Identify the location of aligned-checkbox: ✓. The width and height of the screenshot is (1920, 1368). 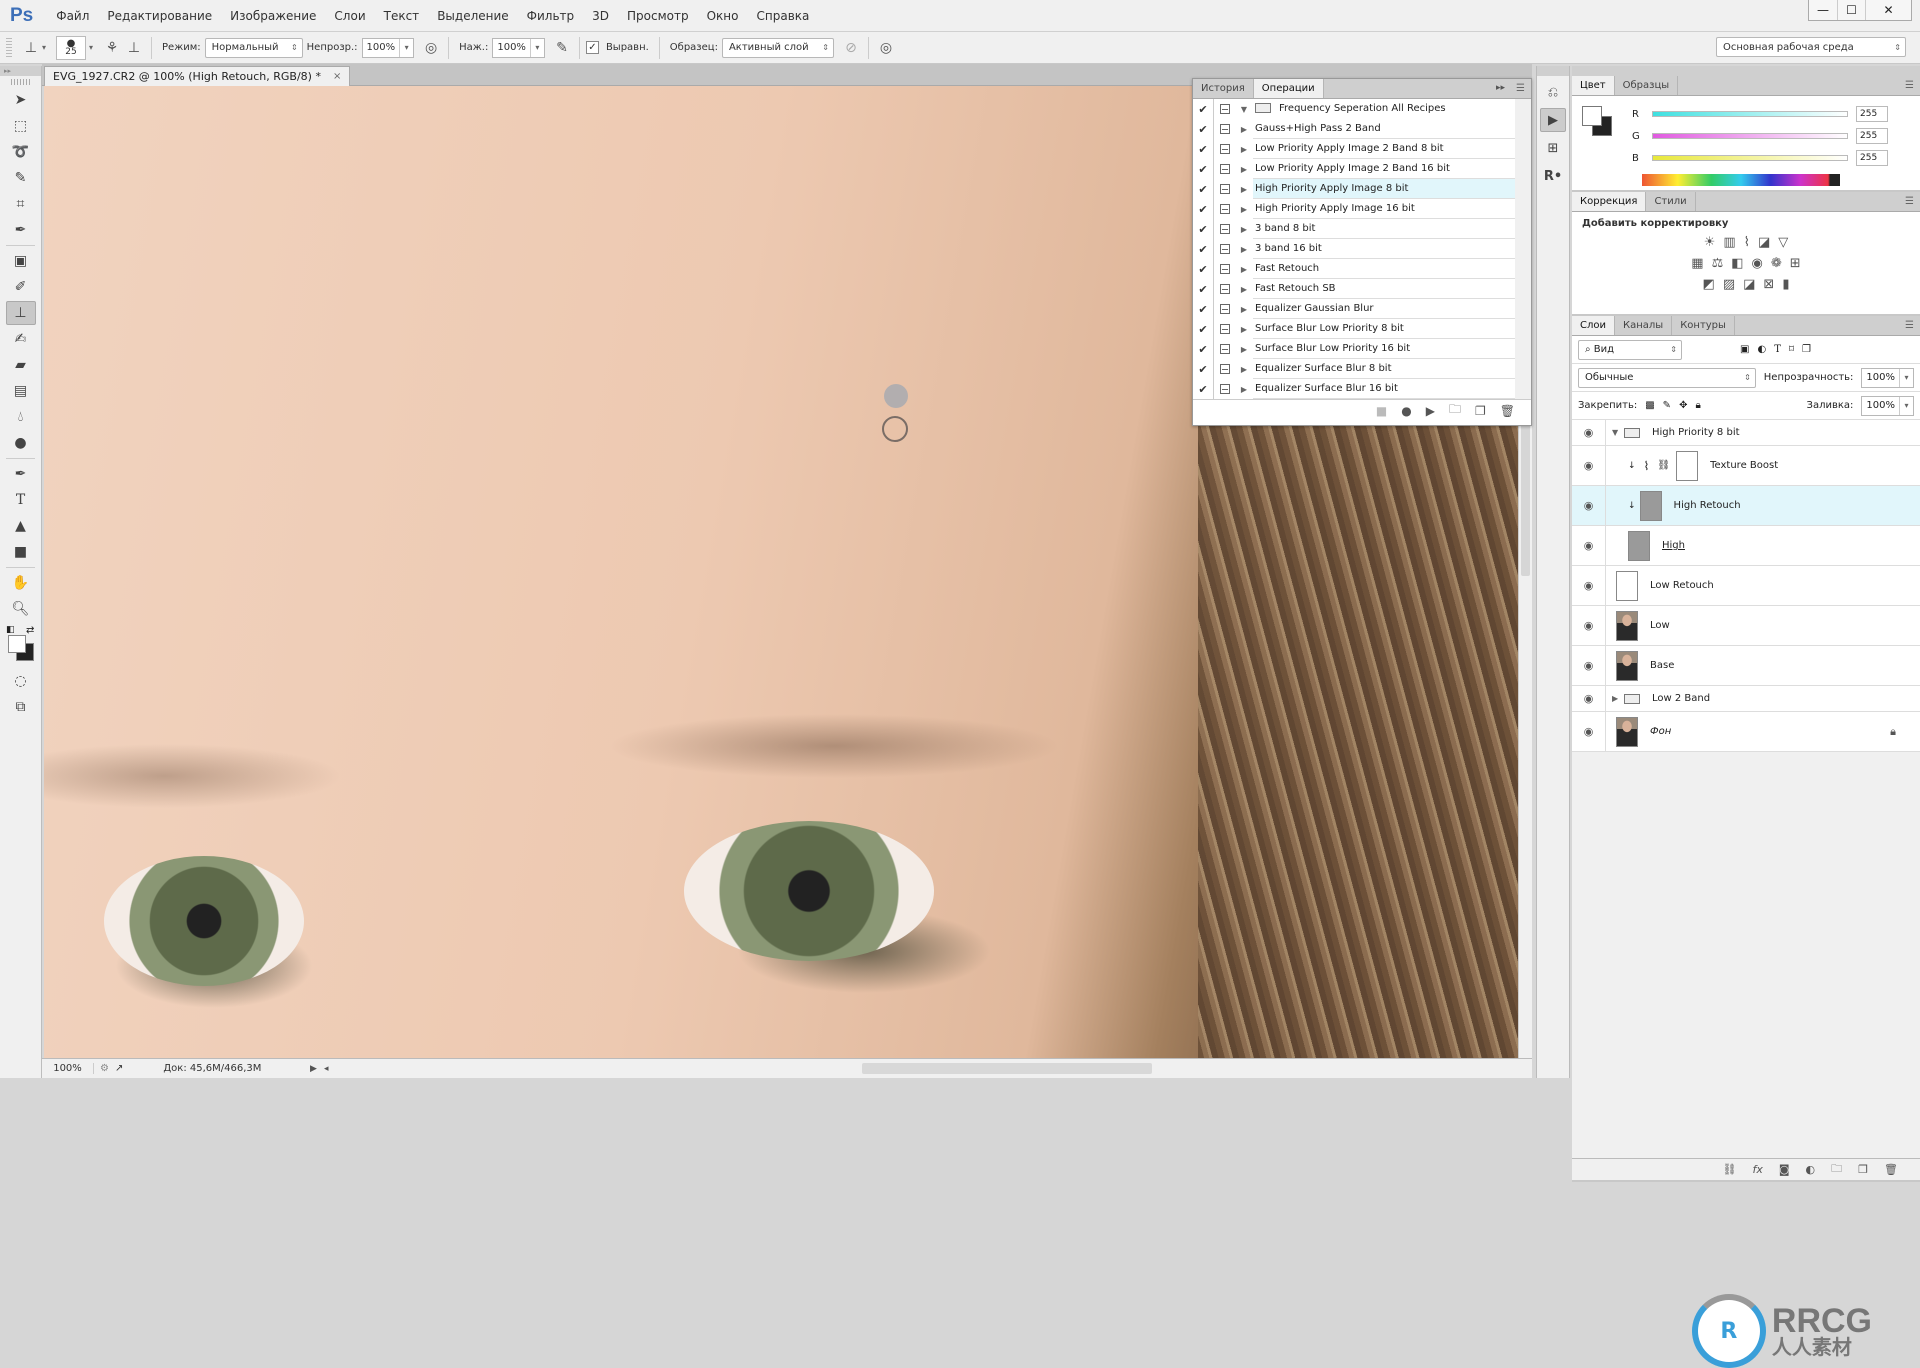
(592, 47).